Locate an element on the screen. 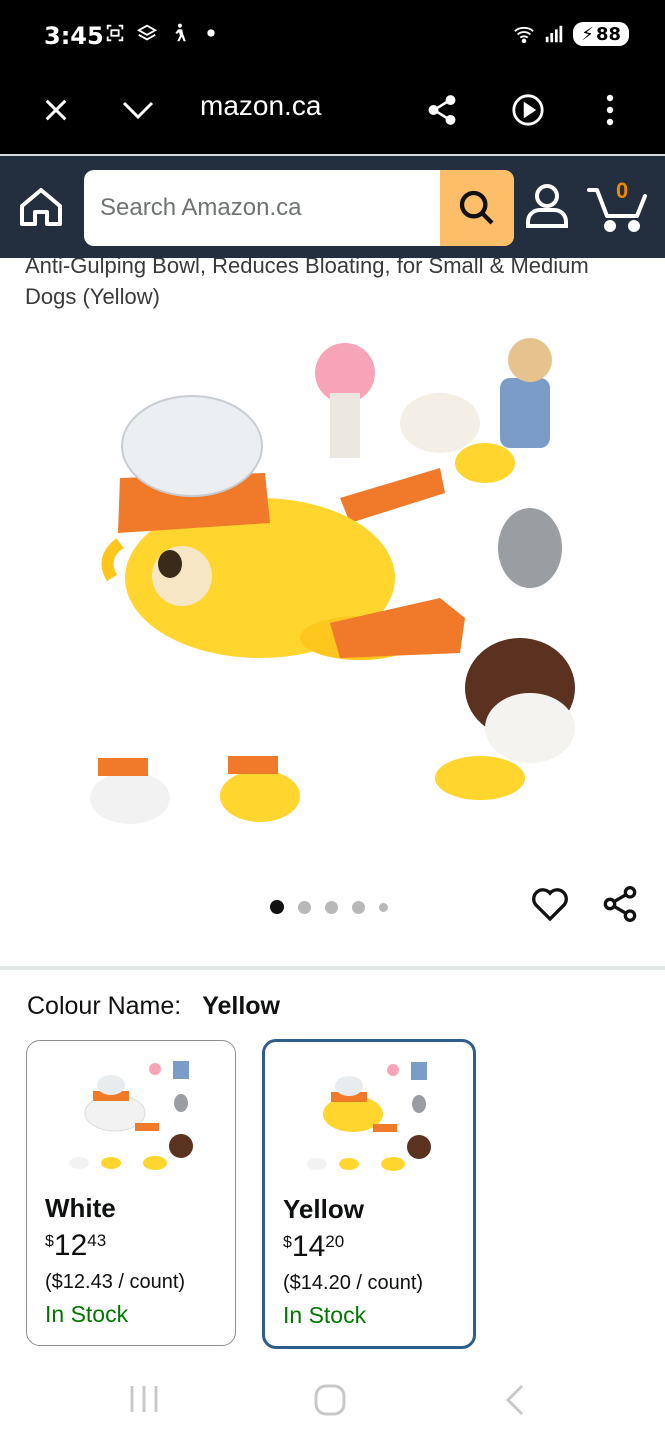 The width and height of the screenshot is (665, 1440). system-nav-bar is located at coordinates (332, 1400).